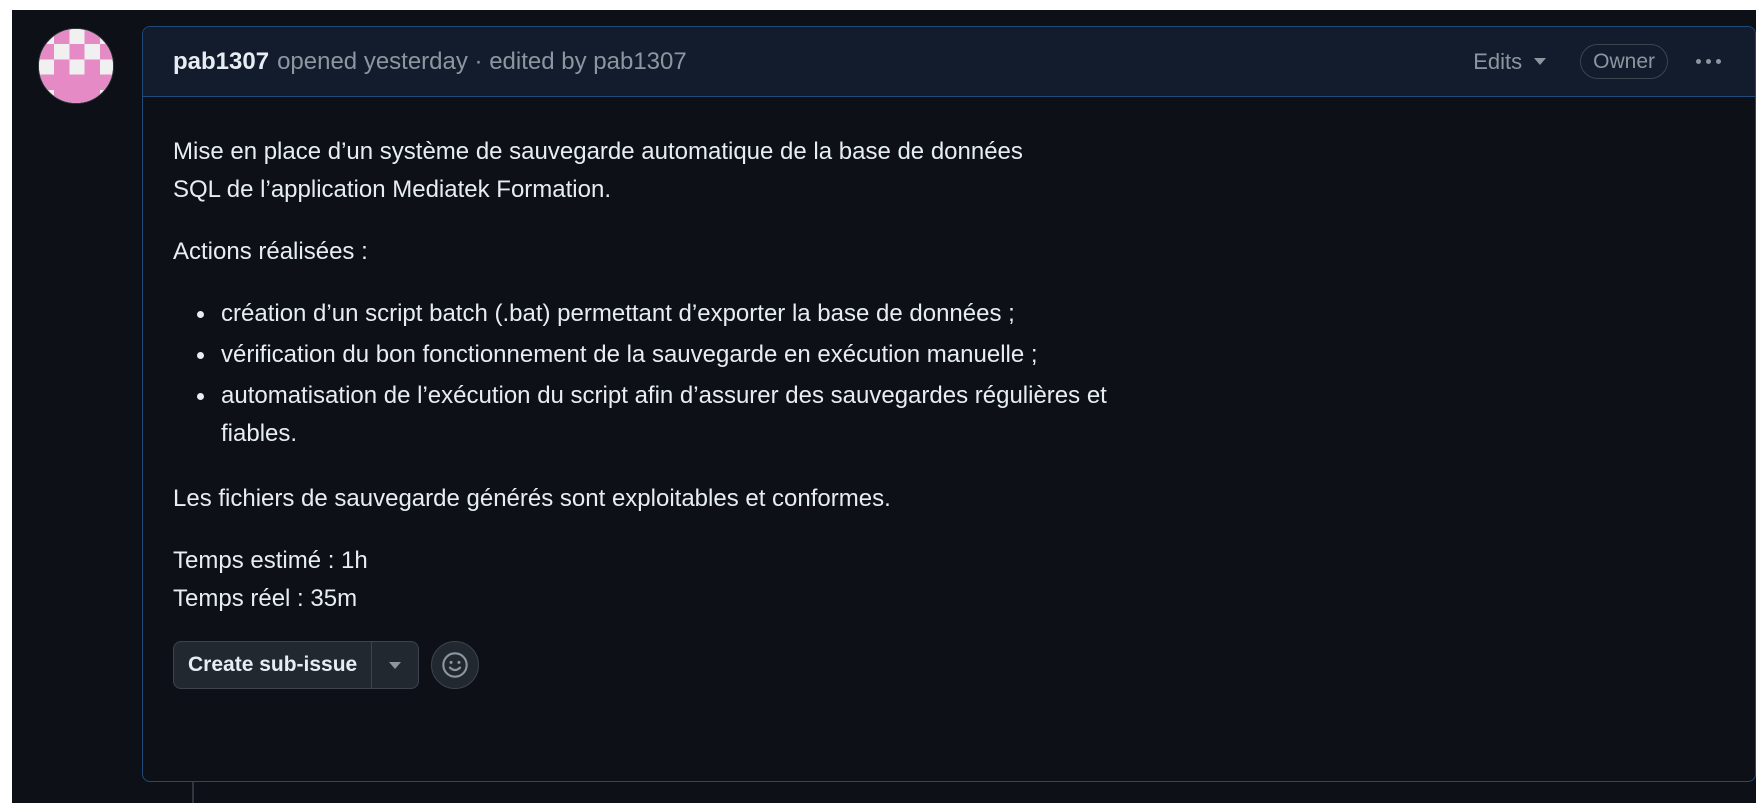  I want to click on identicon-icon, so click(76, 66).